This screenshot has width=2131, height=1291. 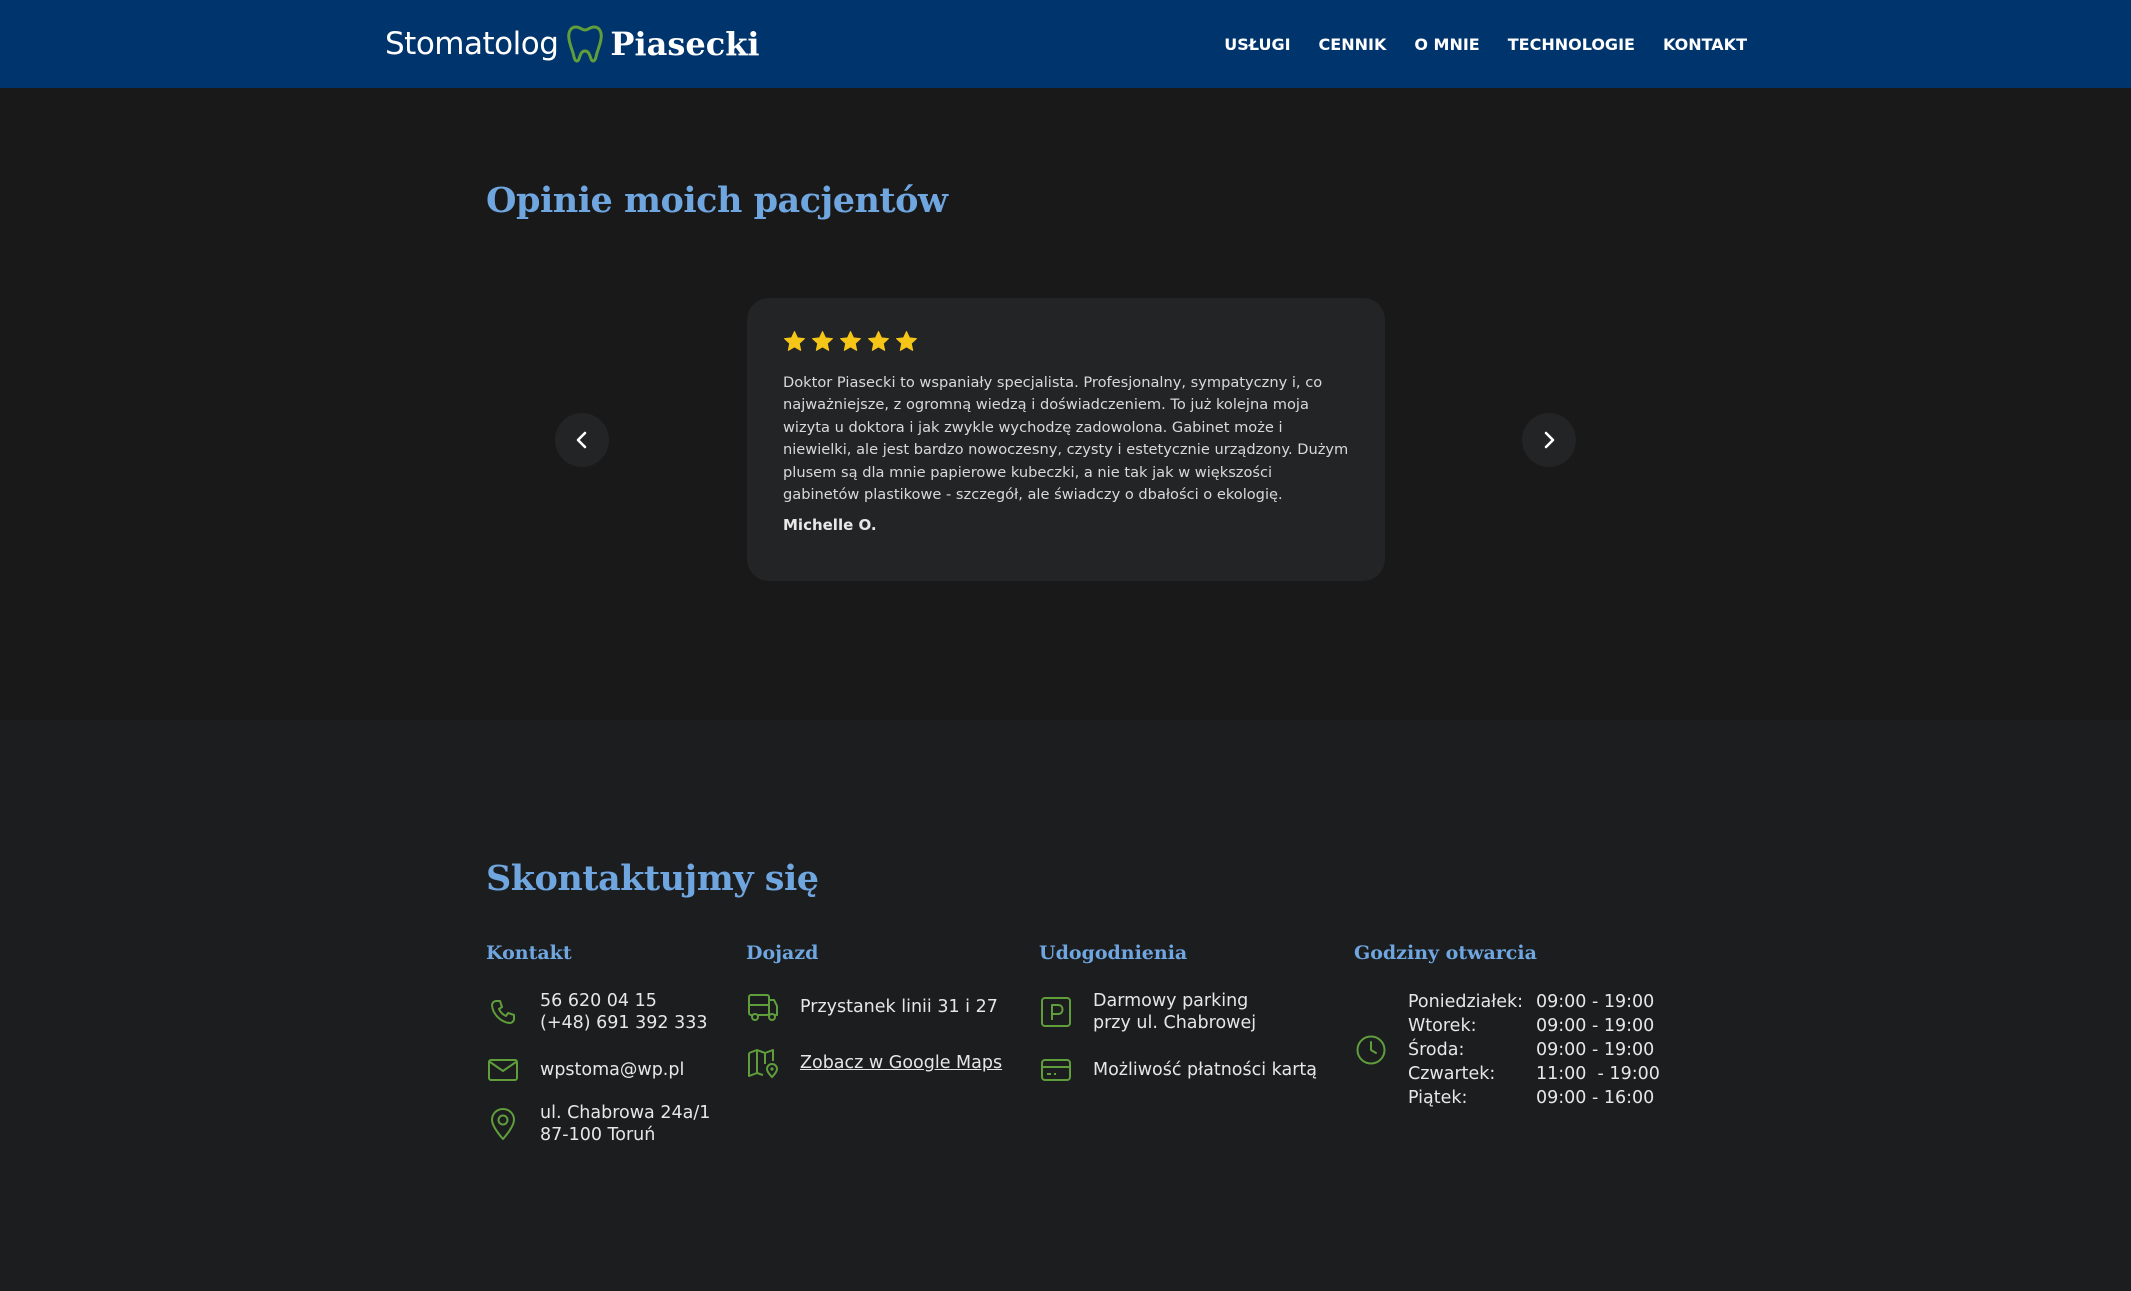 I want to click on carousel-prev-button, so click(x=582, y=440).